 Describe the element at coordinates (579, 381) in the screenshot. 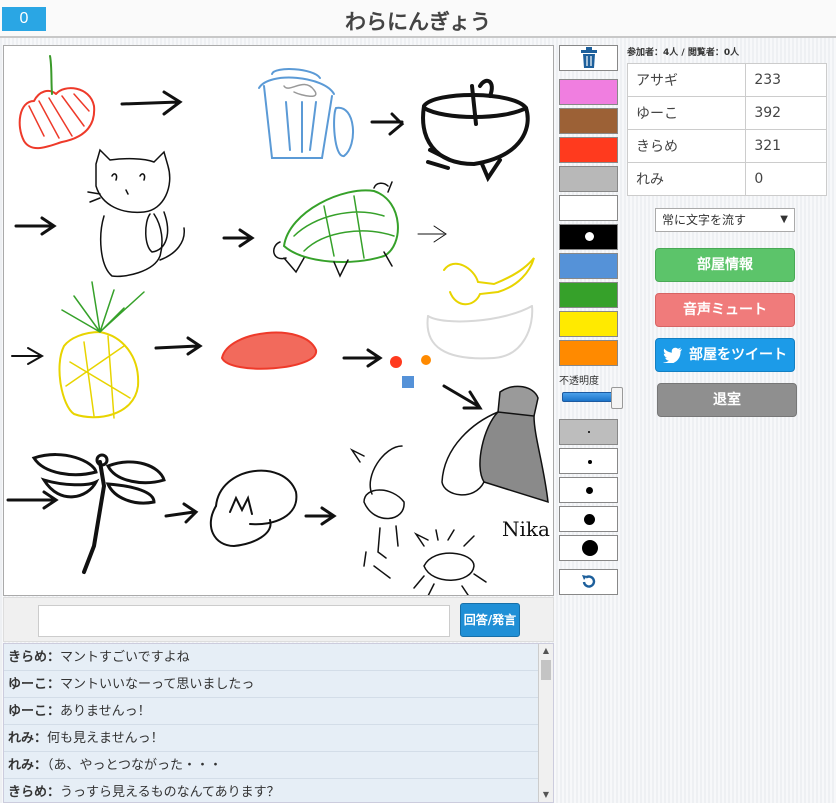

I see `opacity-label: 不透明度` at that location.